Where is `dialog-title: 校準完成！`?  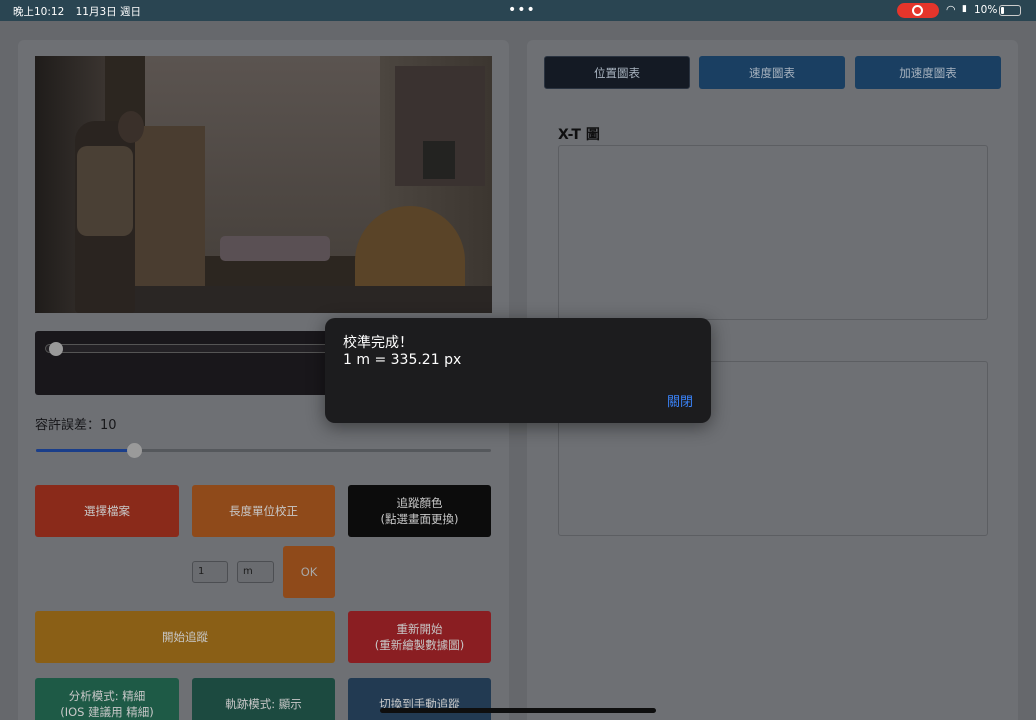
dialog-title: 校準完成！ is located at coordinates (378, 343).